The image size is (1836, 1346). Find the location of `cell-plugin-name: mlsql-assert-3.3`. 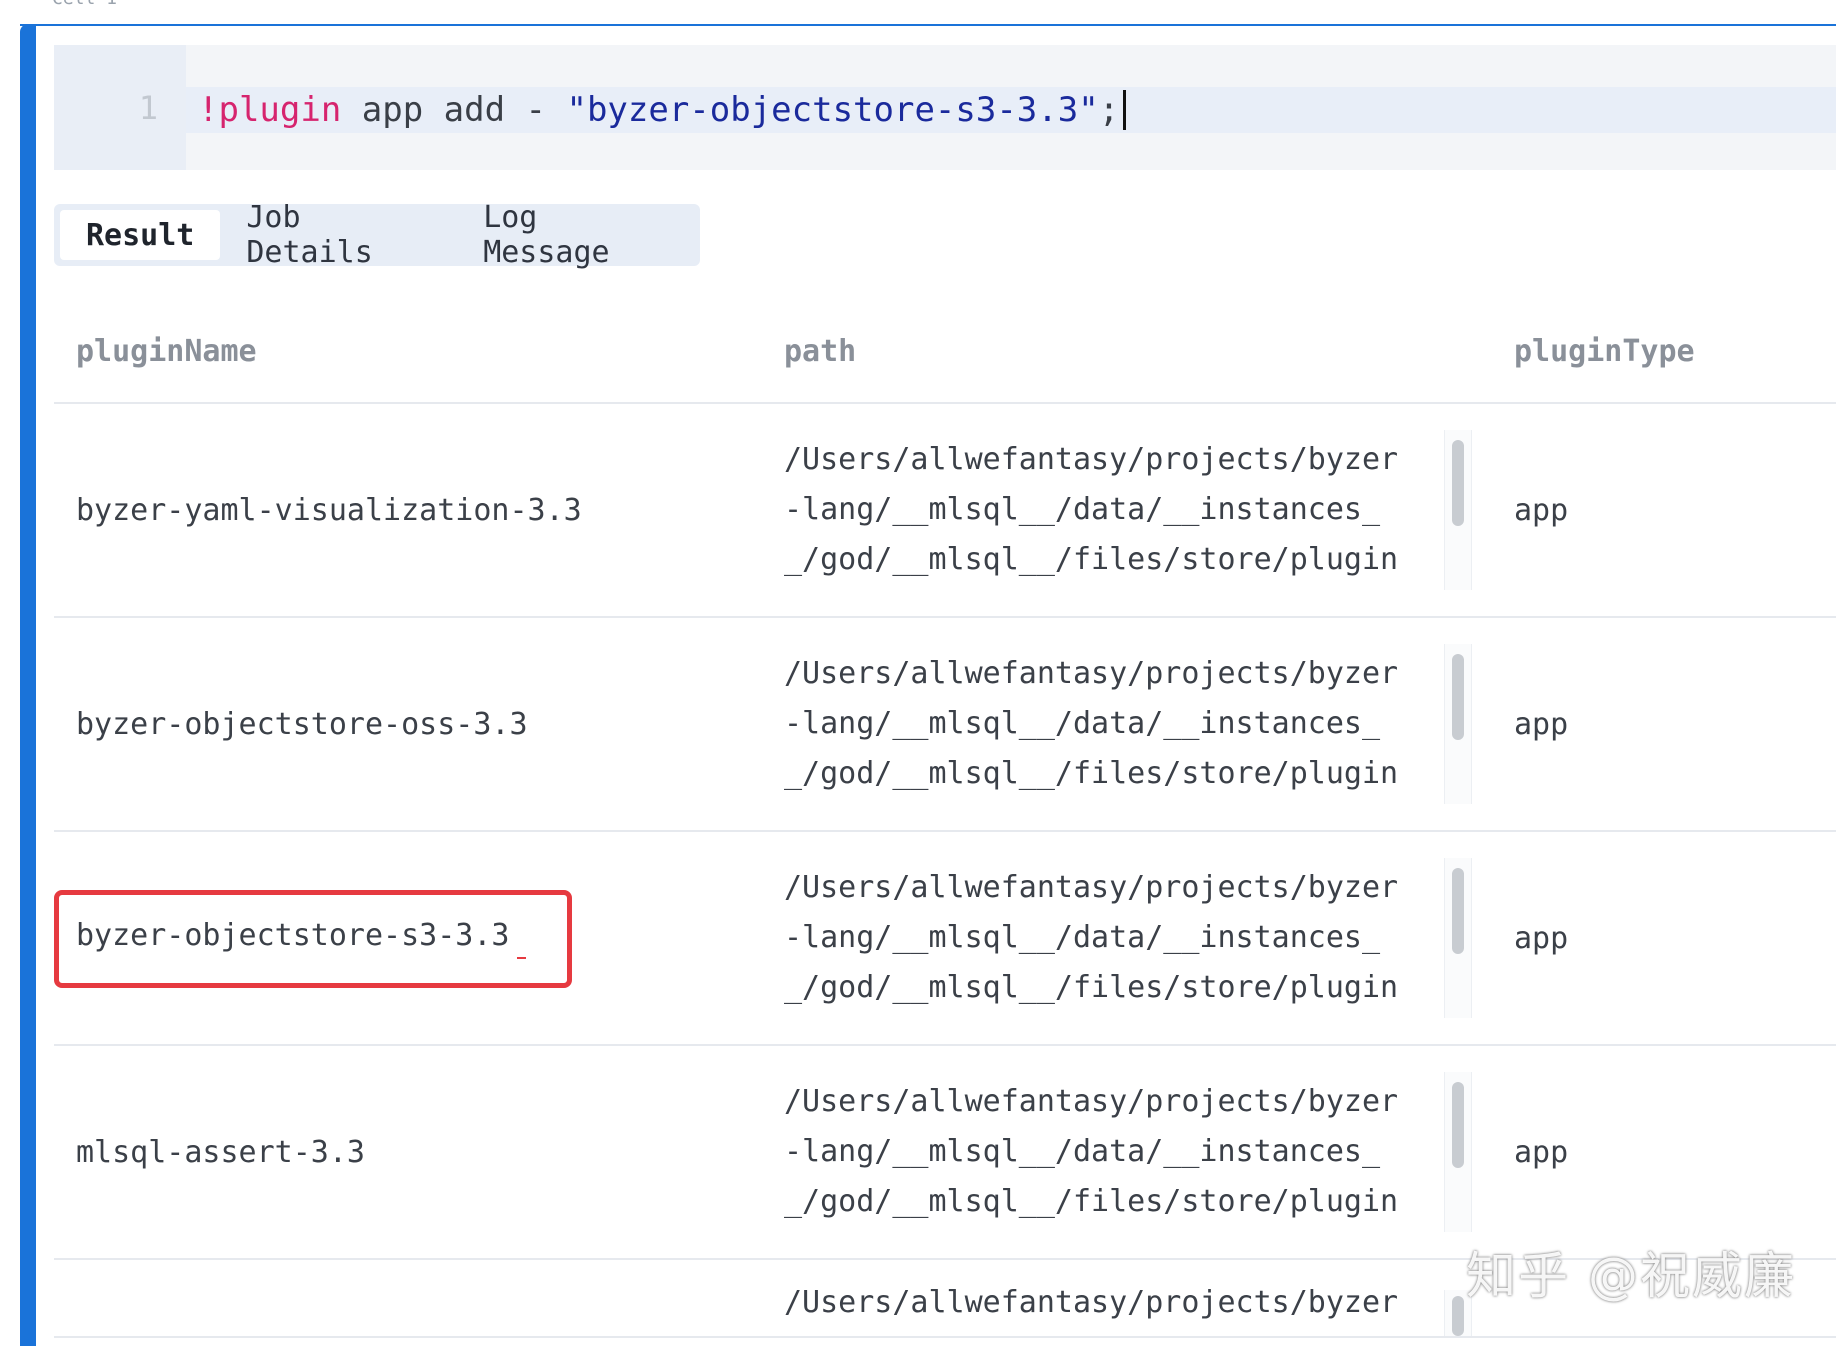

cell-plugin-name: mlsql-assert-3.3 is located at coordinates (220, 1152).